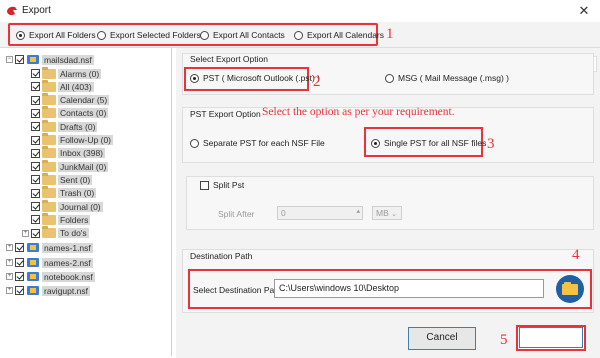 The image size is (600, 358). What do you see at coordinates (67, 262) in the screenshot?
I see `tree-label: names-2.nsf` at bounding box center [67, 262].